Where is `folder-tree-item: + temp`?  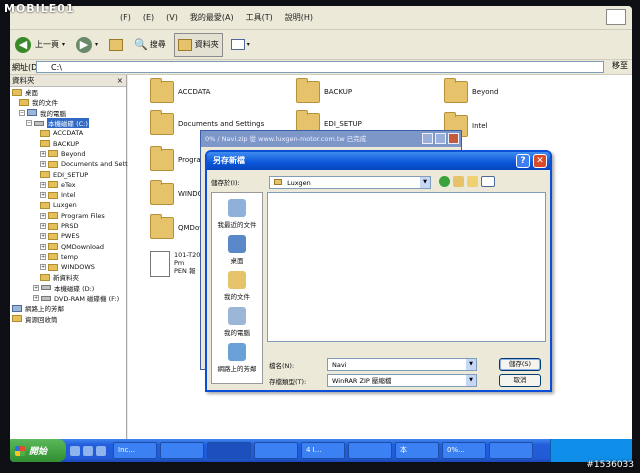 folder-tree-item: + temp is located at coordinates (68, 257).